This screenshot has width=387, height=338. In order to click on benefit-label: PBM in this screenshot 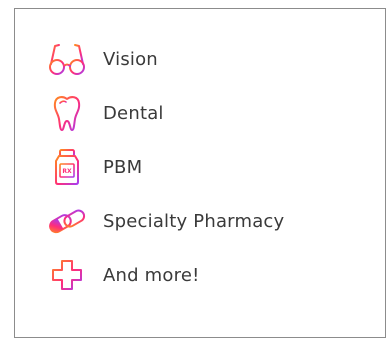, I will do `click(123, 167)`.